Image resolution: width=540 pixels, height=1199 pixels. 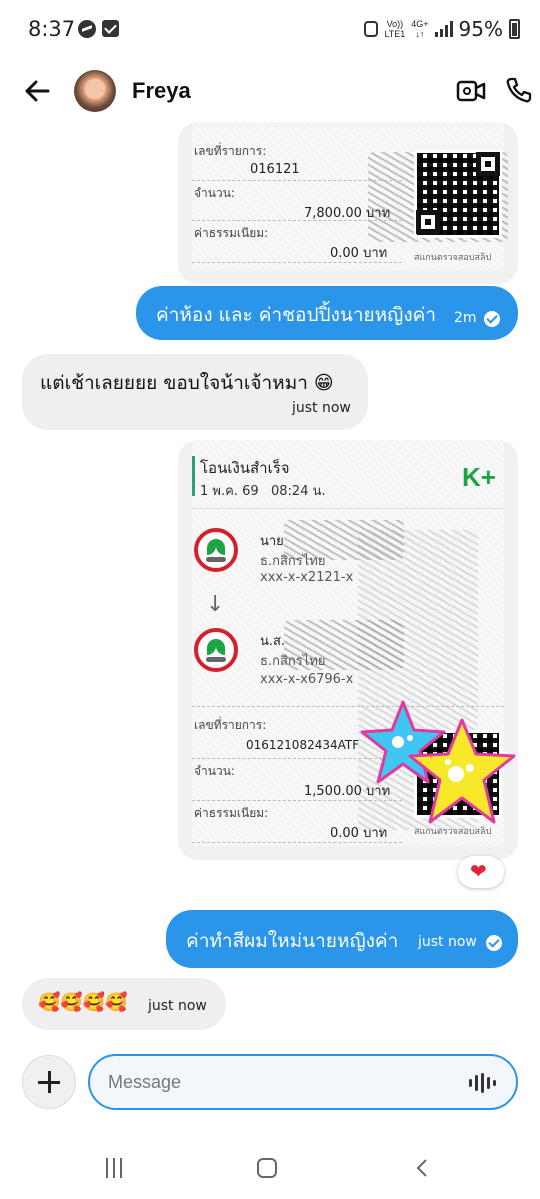 What do you see at coordinates (471, 91) in the screenshot?
I see `video-call-icon` at bounding box center [471, 91].